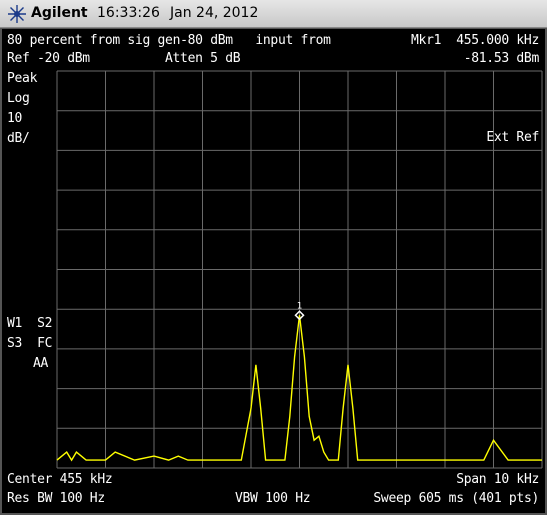  What do you see at coordinates (273, 14) in the screenshot?
I see `title-bar: Agilent 16:33:26 Jan 24, 2012` at bounding box center [273, 14].